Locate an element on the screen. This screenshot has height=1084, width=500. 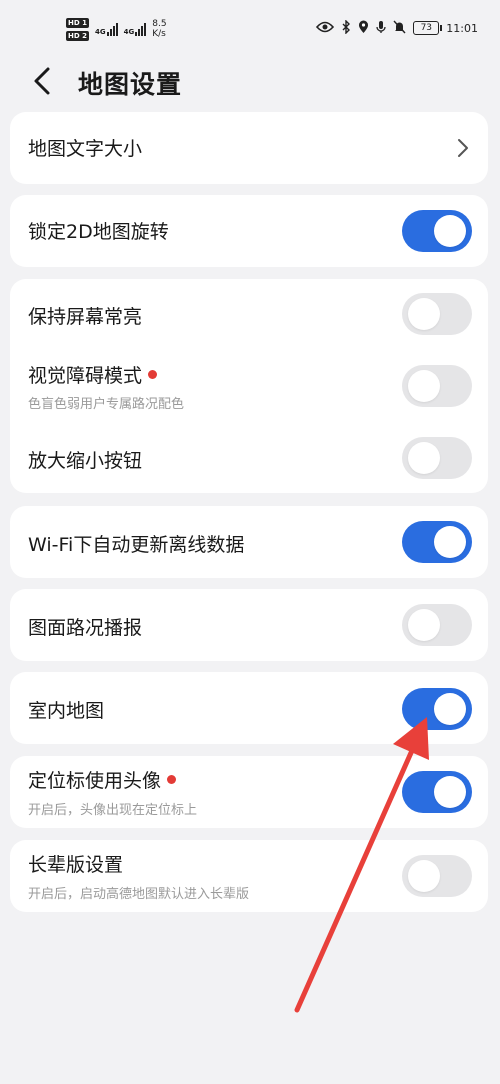
setting-label: 锁定2D地图旋转 is located at coordinates (98, 232).